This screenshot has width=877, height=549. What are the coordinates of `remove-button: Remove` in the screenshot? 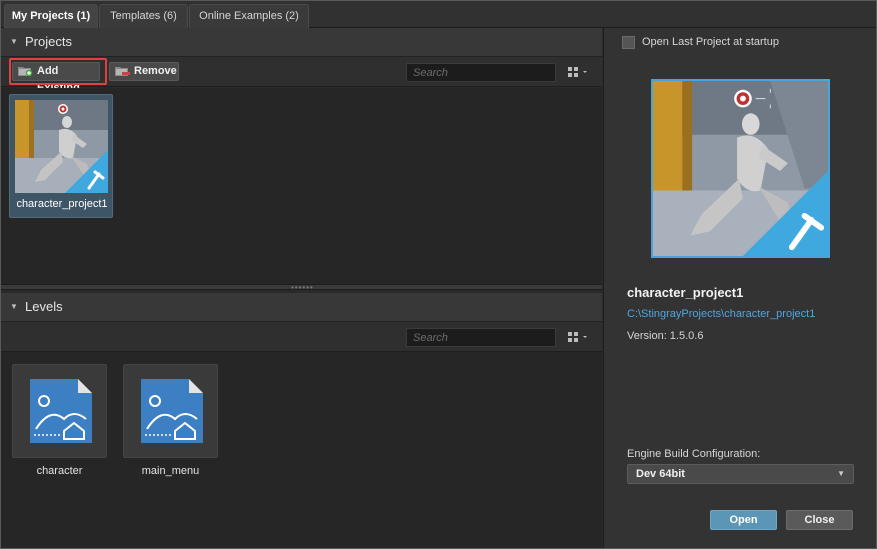 It's located at (144, 71).